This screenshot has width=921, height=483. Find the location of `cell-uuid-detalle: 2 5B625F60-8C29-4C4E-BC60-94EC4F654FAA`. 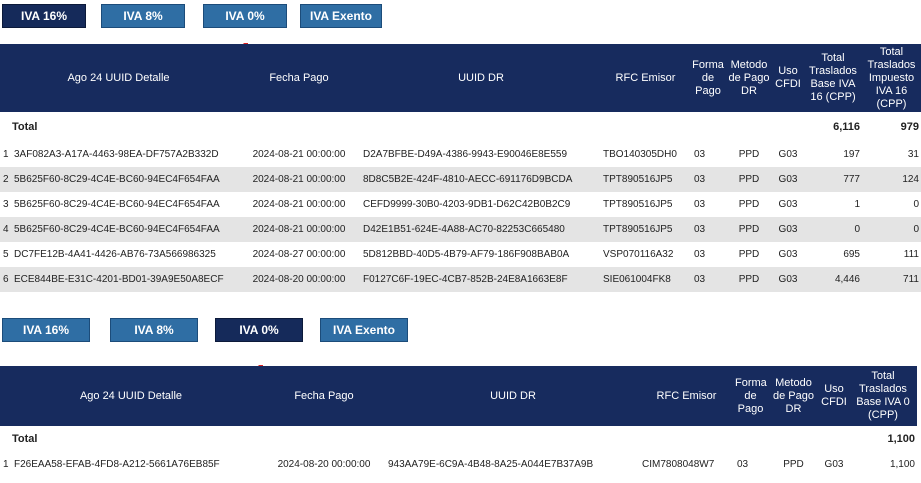

cell-uuid-detalle: 2 5B625F60-8C29-4C4E-BC60-94EC4F654FAA is located at coordinates (118, 179).